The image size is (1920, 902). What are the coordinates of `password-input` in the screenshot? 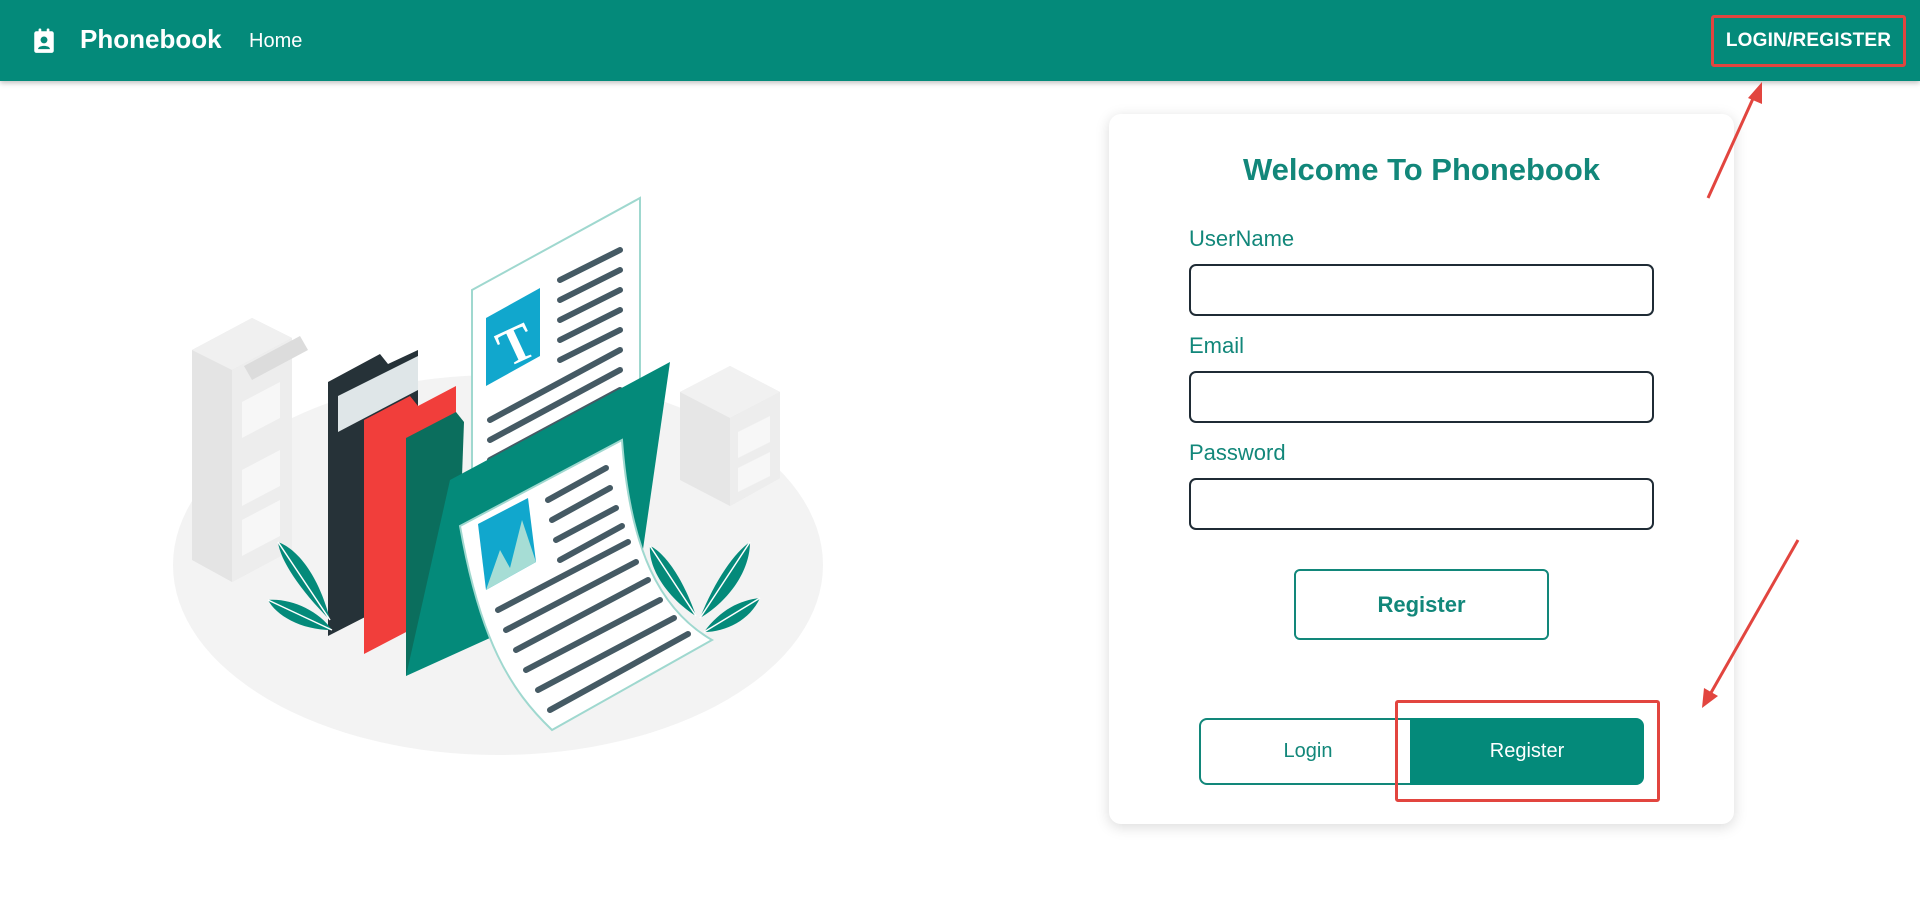 It's located at (1421, 504).